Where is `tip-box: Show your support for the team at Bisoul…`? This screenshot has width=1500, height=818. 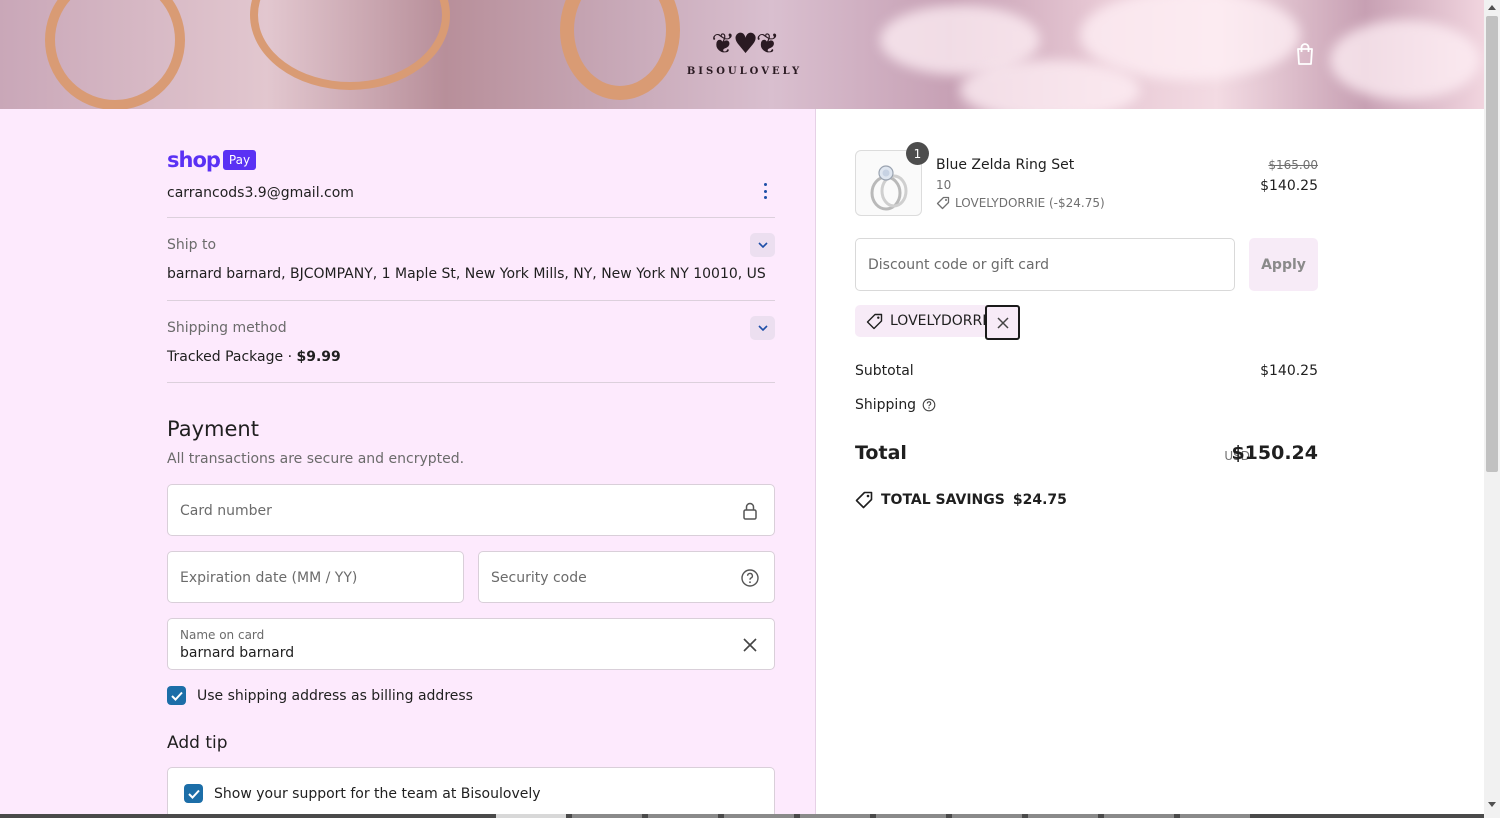
tip-box: Show your support for the team at Bisoul… is located at coordinates (471, 792).